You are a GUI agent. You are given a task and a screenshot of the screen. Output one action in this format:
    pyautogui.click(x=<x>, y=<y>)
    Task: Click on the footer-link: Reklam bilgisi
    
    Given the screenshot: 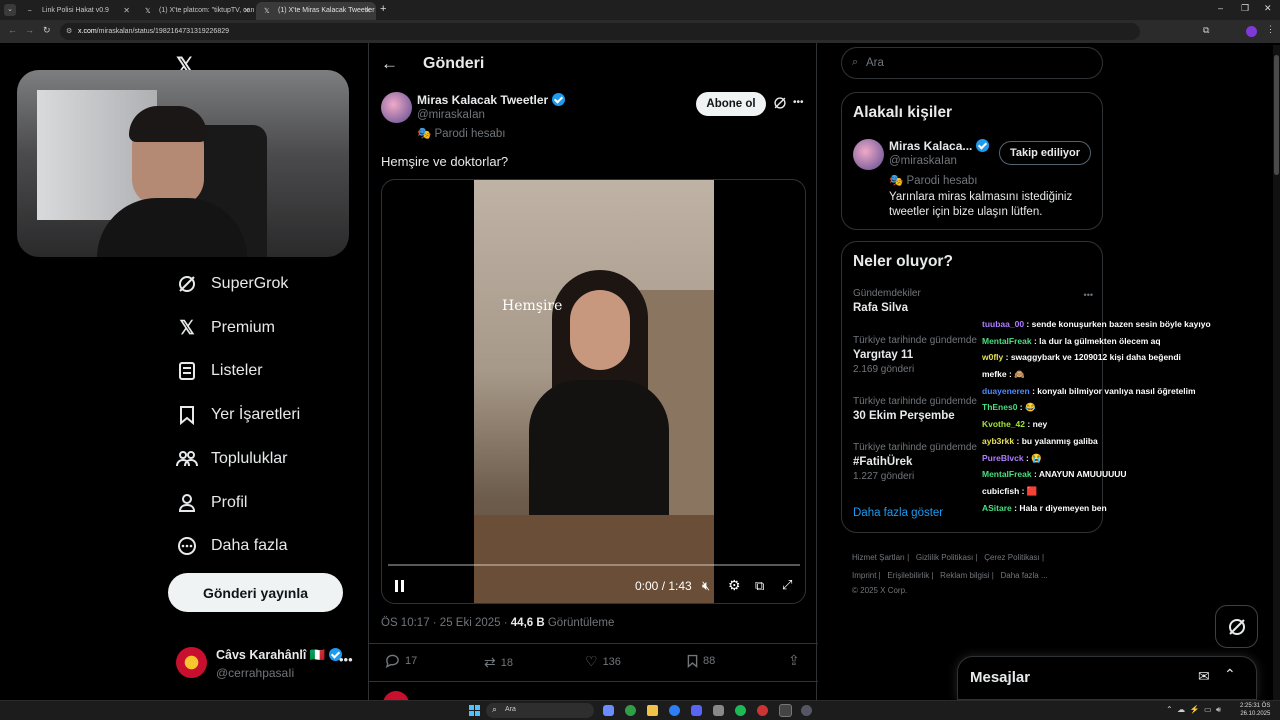 What is the action you would take?
    pyautogui.click(x=964, y=575)
    